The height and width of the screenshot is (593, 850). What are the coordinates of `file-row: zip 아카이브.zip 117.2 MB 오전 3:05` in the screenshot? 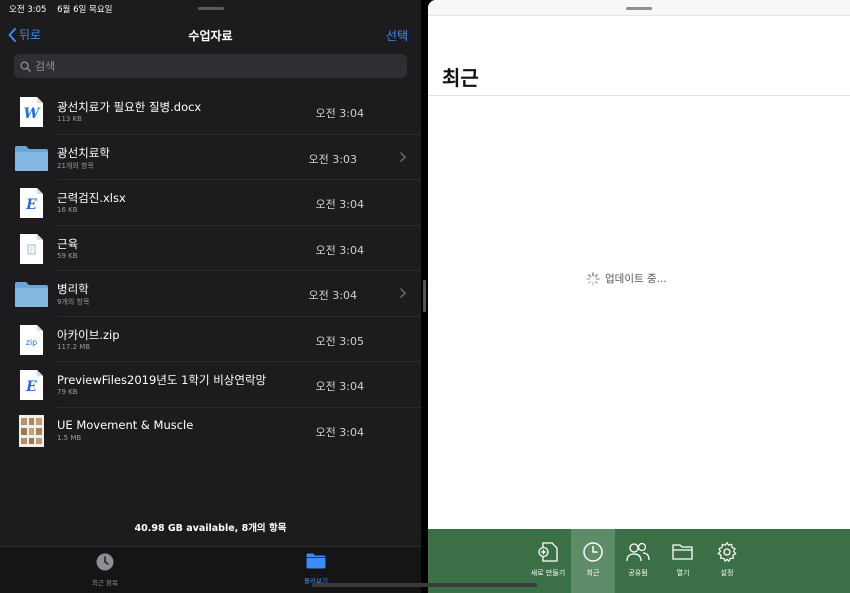 It's located at (210, 340).